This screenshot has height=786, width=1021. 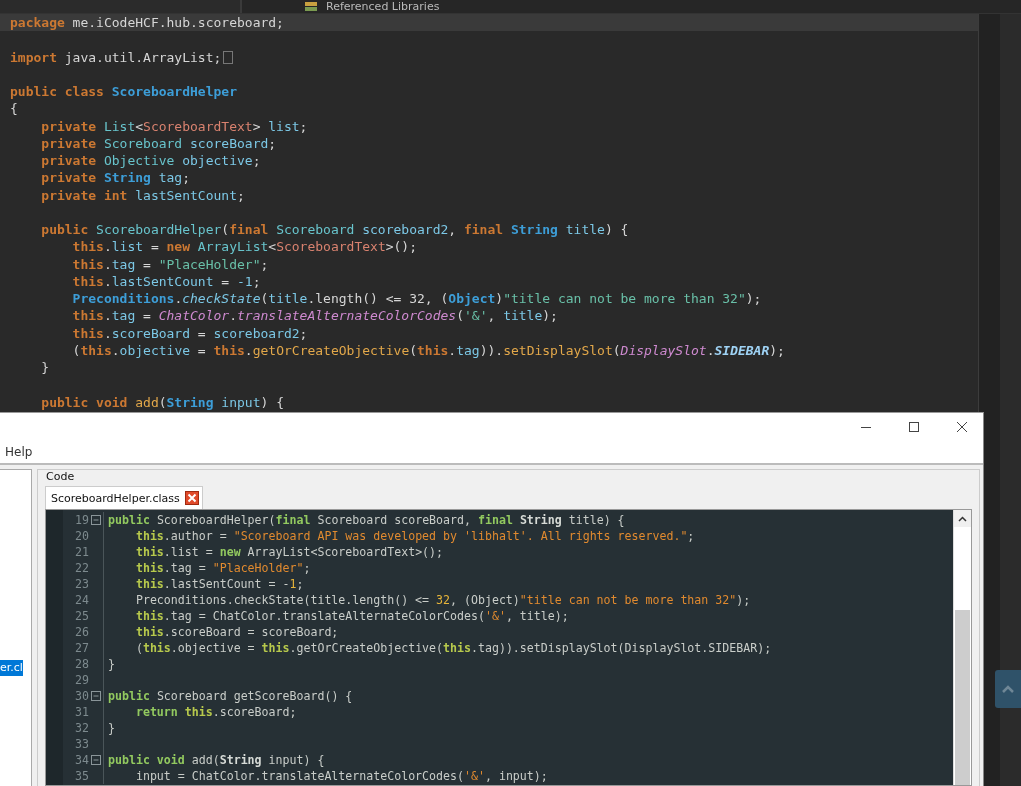 What do you see at coordinates (81, 696) in the screenshot?
I see `line-number: 30` at bounding box center [81, 696].